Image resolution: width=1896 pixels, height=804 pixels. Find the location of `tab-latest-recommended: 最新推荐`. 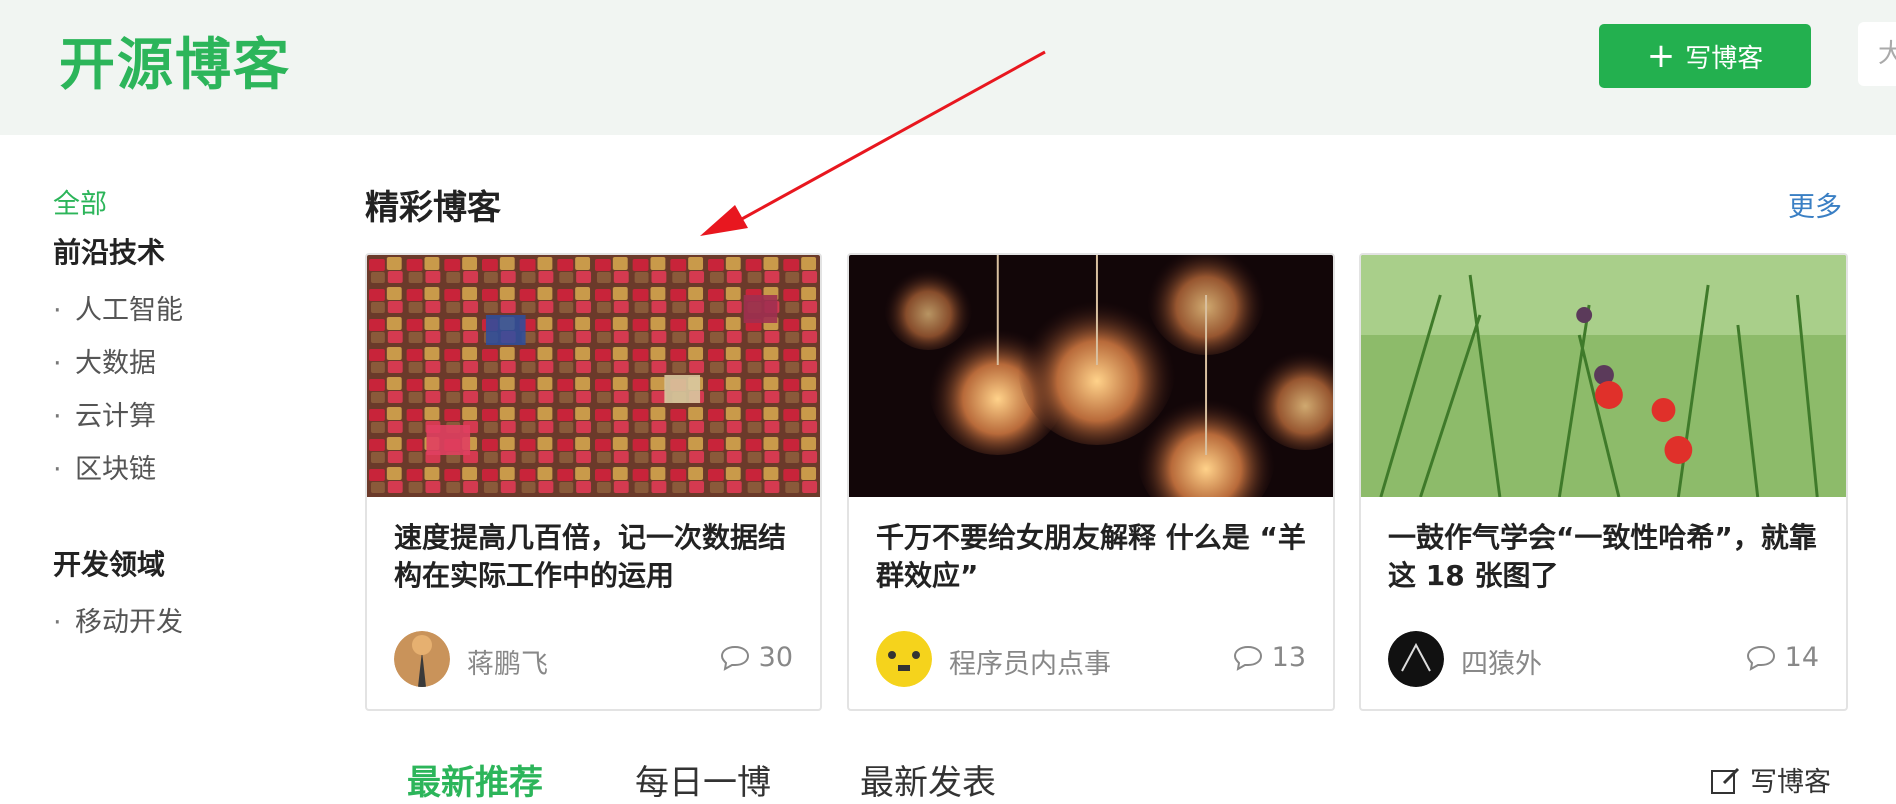

tab-latest-recommended: 最新推荐 is located at coordinates (475, 779).